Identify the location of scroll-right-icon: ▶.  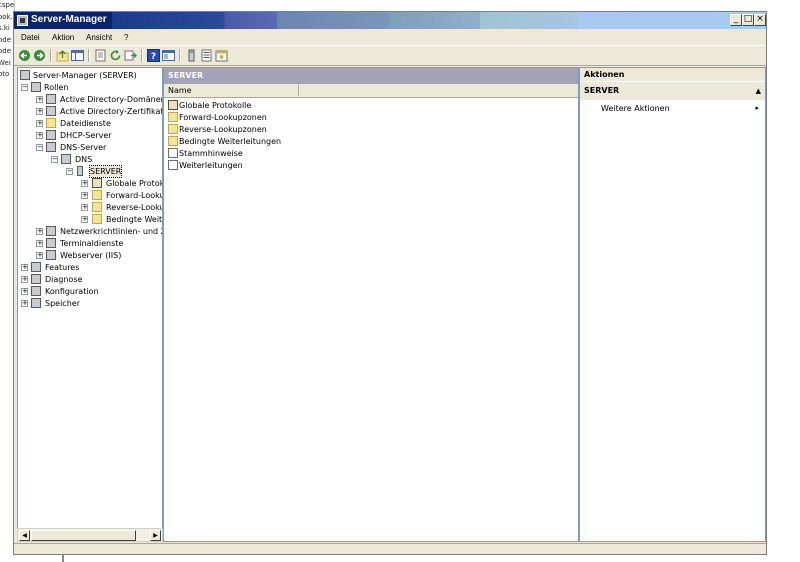
(155, 535).